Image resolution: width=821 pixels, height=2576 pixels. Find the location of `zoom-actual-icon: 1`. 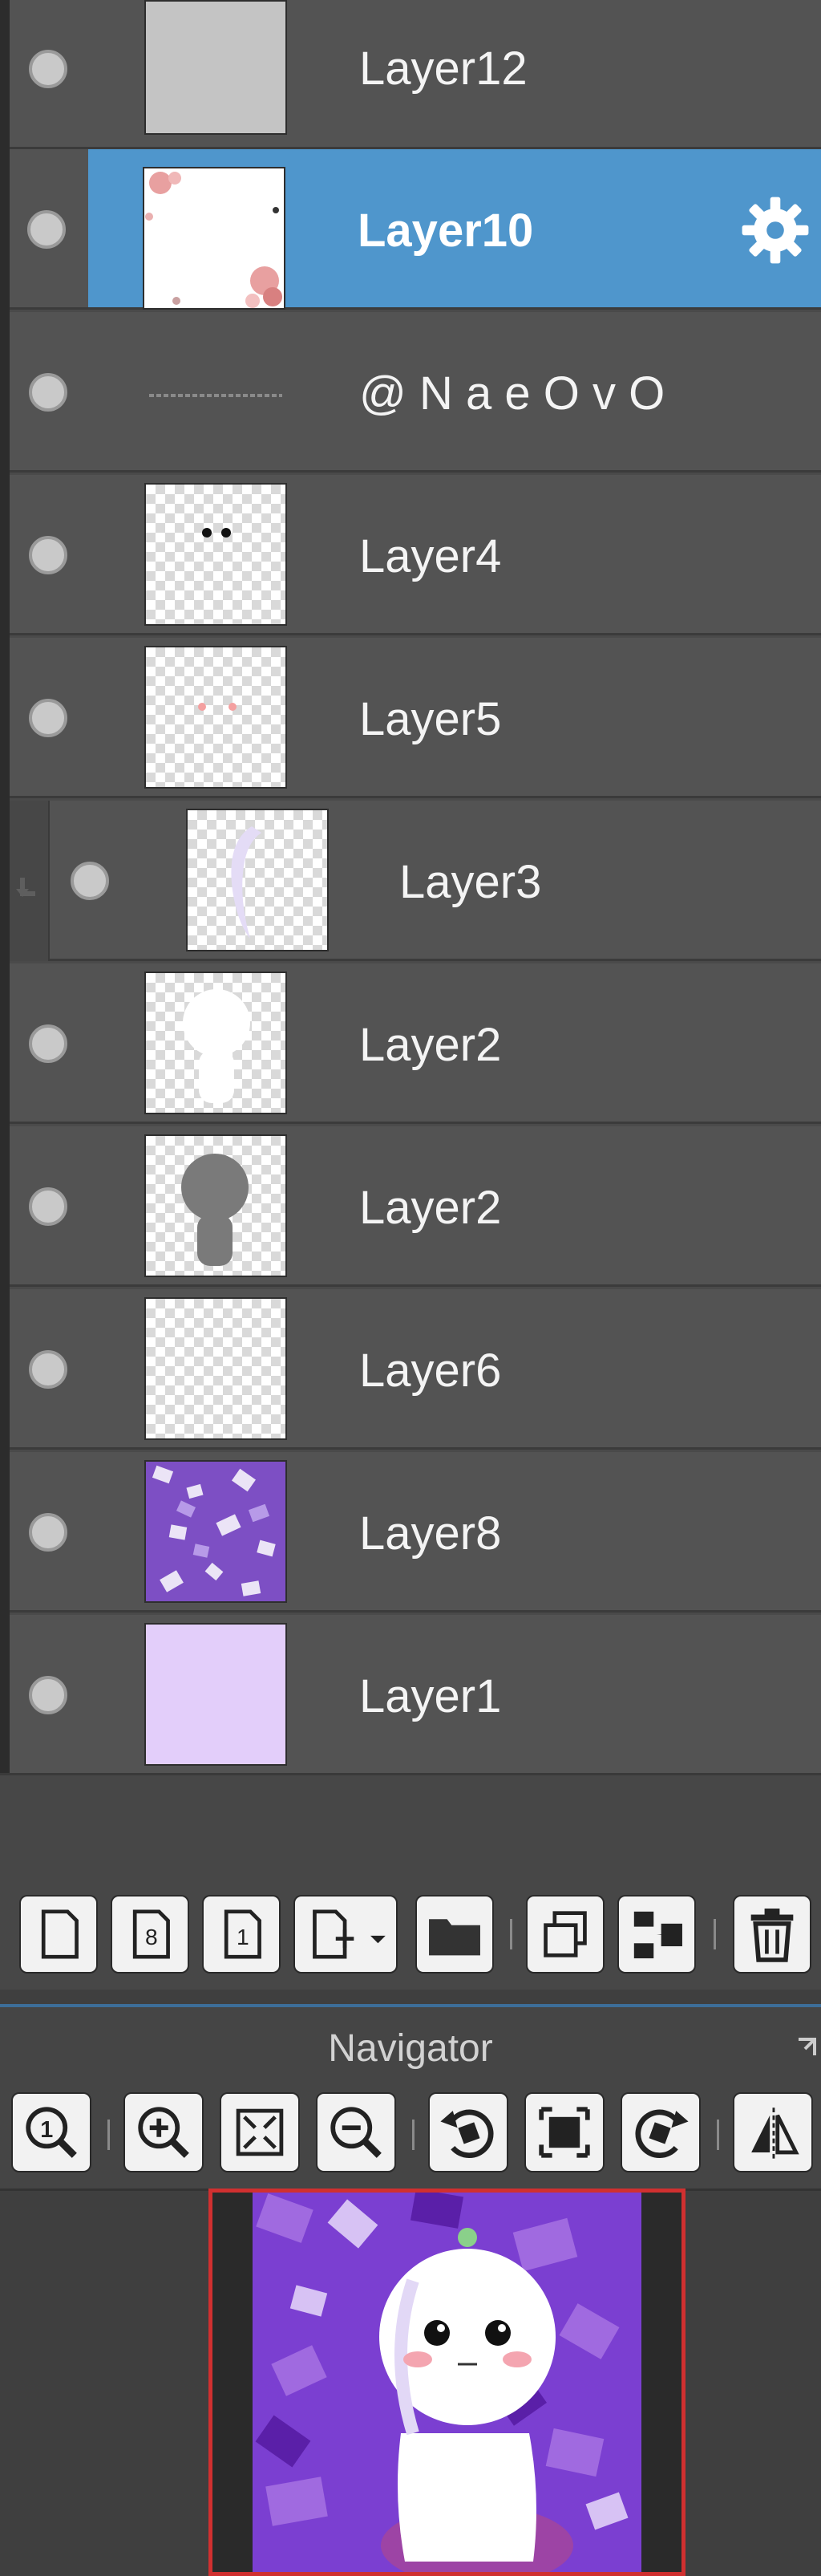

zoom-actual-icon: 1 is located at coordinates (51, 2132).